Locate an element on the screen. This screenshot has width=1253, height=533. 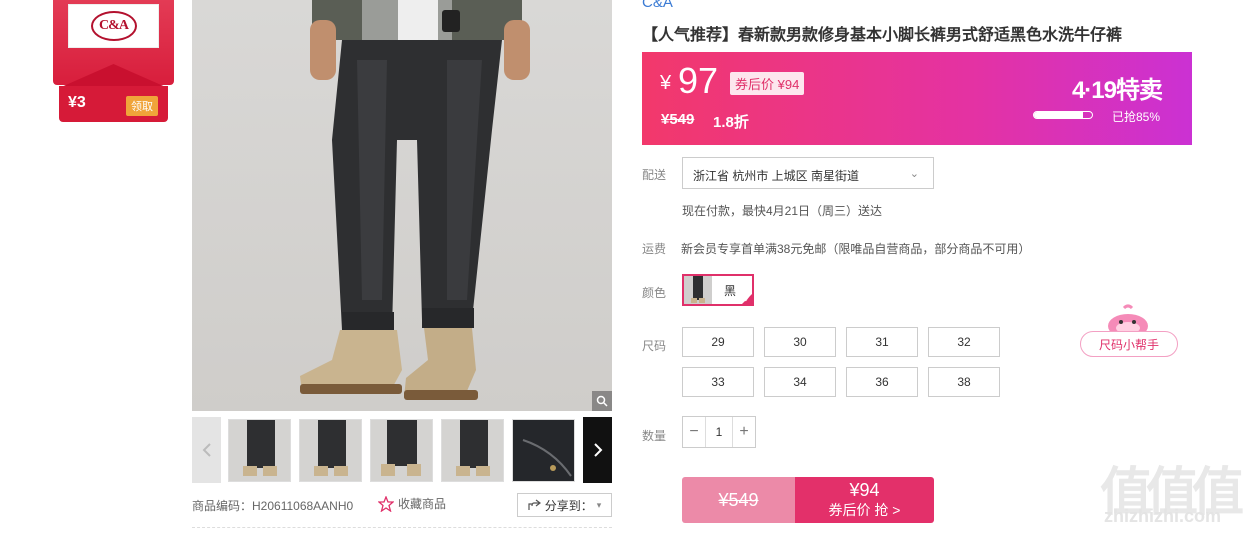
delivery-eta: 现在付款，最快4月21日（周三）送达 is located at coordinates (782, 211).